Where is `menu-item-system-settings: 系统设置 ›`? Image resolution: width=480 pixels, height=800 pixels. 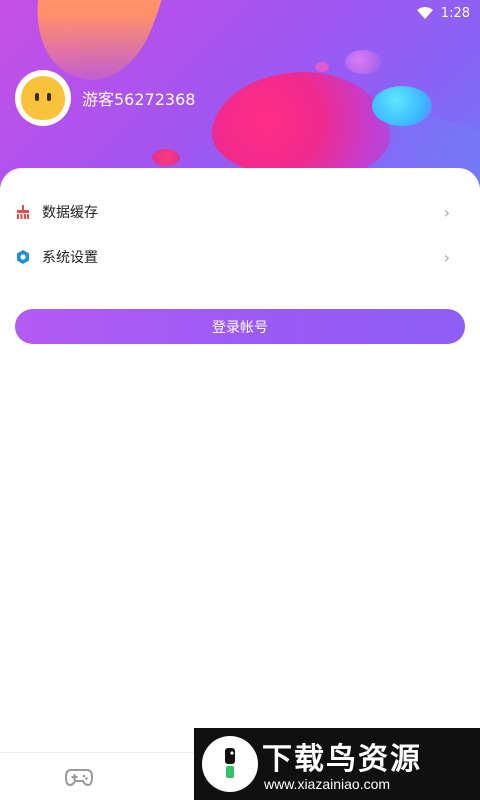 menu-item-system-settings: 系统设置 › is located at coordinates (240, 257).